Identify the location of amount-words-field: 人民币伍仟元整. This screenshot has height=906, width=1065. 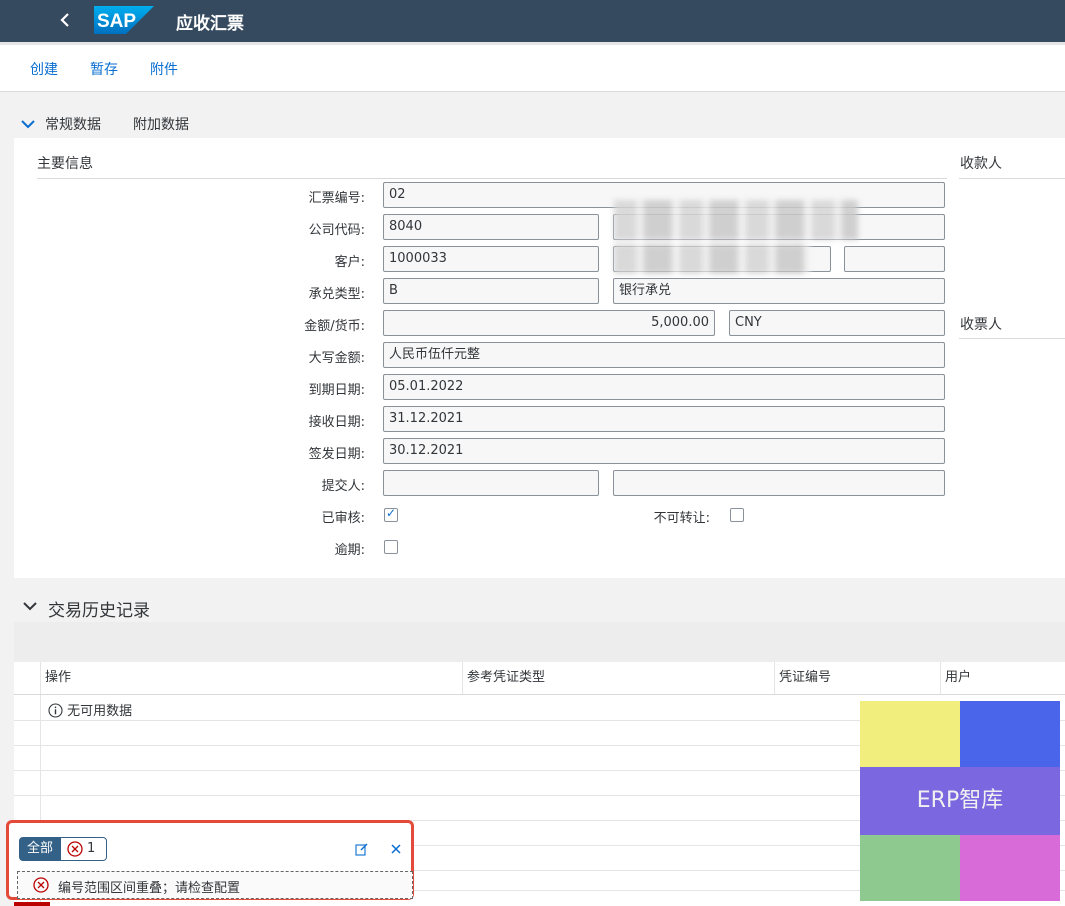
(664, 355).